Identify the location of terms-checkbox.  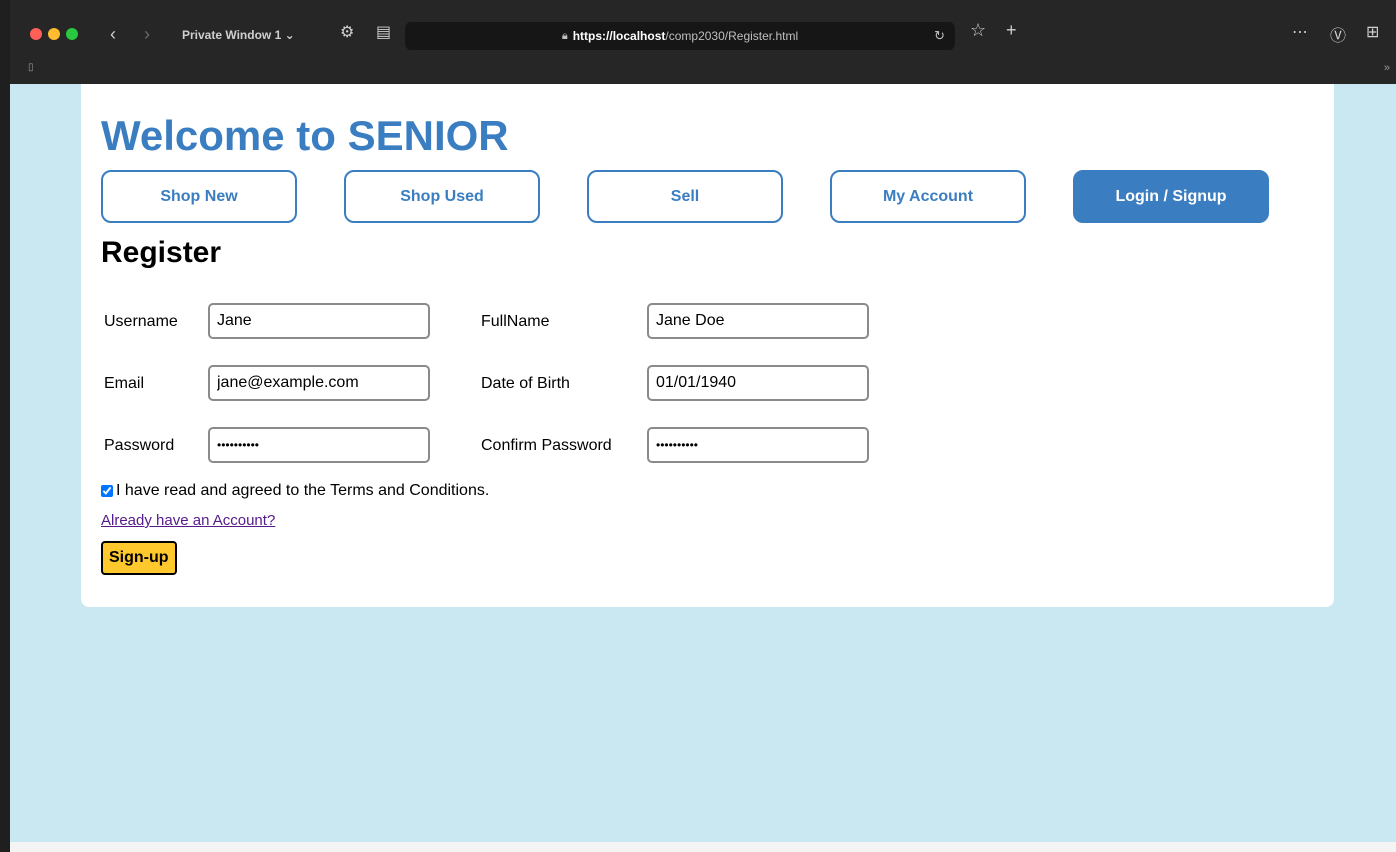
(107, 491).